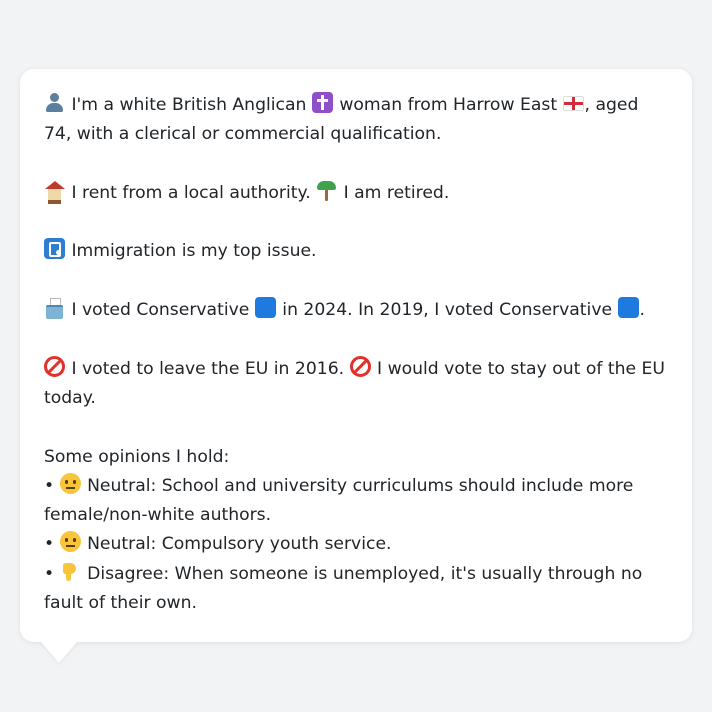 Image resolution: width=712 pixels, height=712 pixels. Describe the element at coordinates (160, 310) in the screenshot. I see `vote-text-1: I voted Conservative` at that location.